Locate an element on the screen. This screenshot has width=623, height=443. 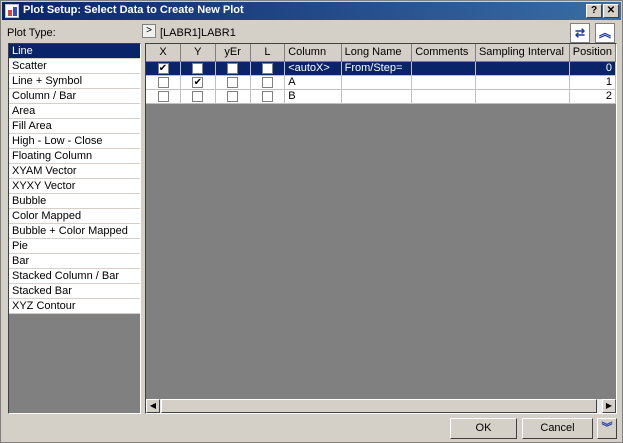
y-checkbox-cell: ✔ is located at coordinates (198, 82).